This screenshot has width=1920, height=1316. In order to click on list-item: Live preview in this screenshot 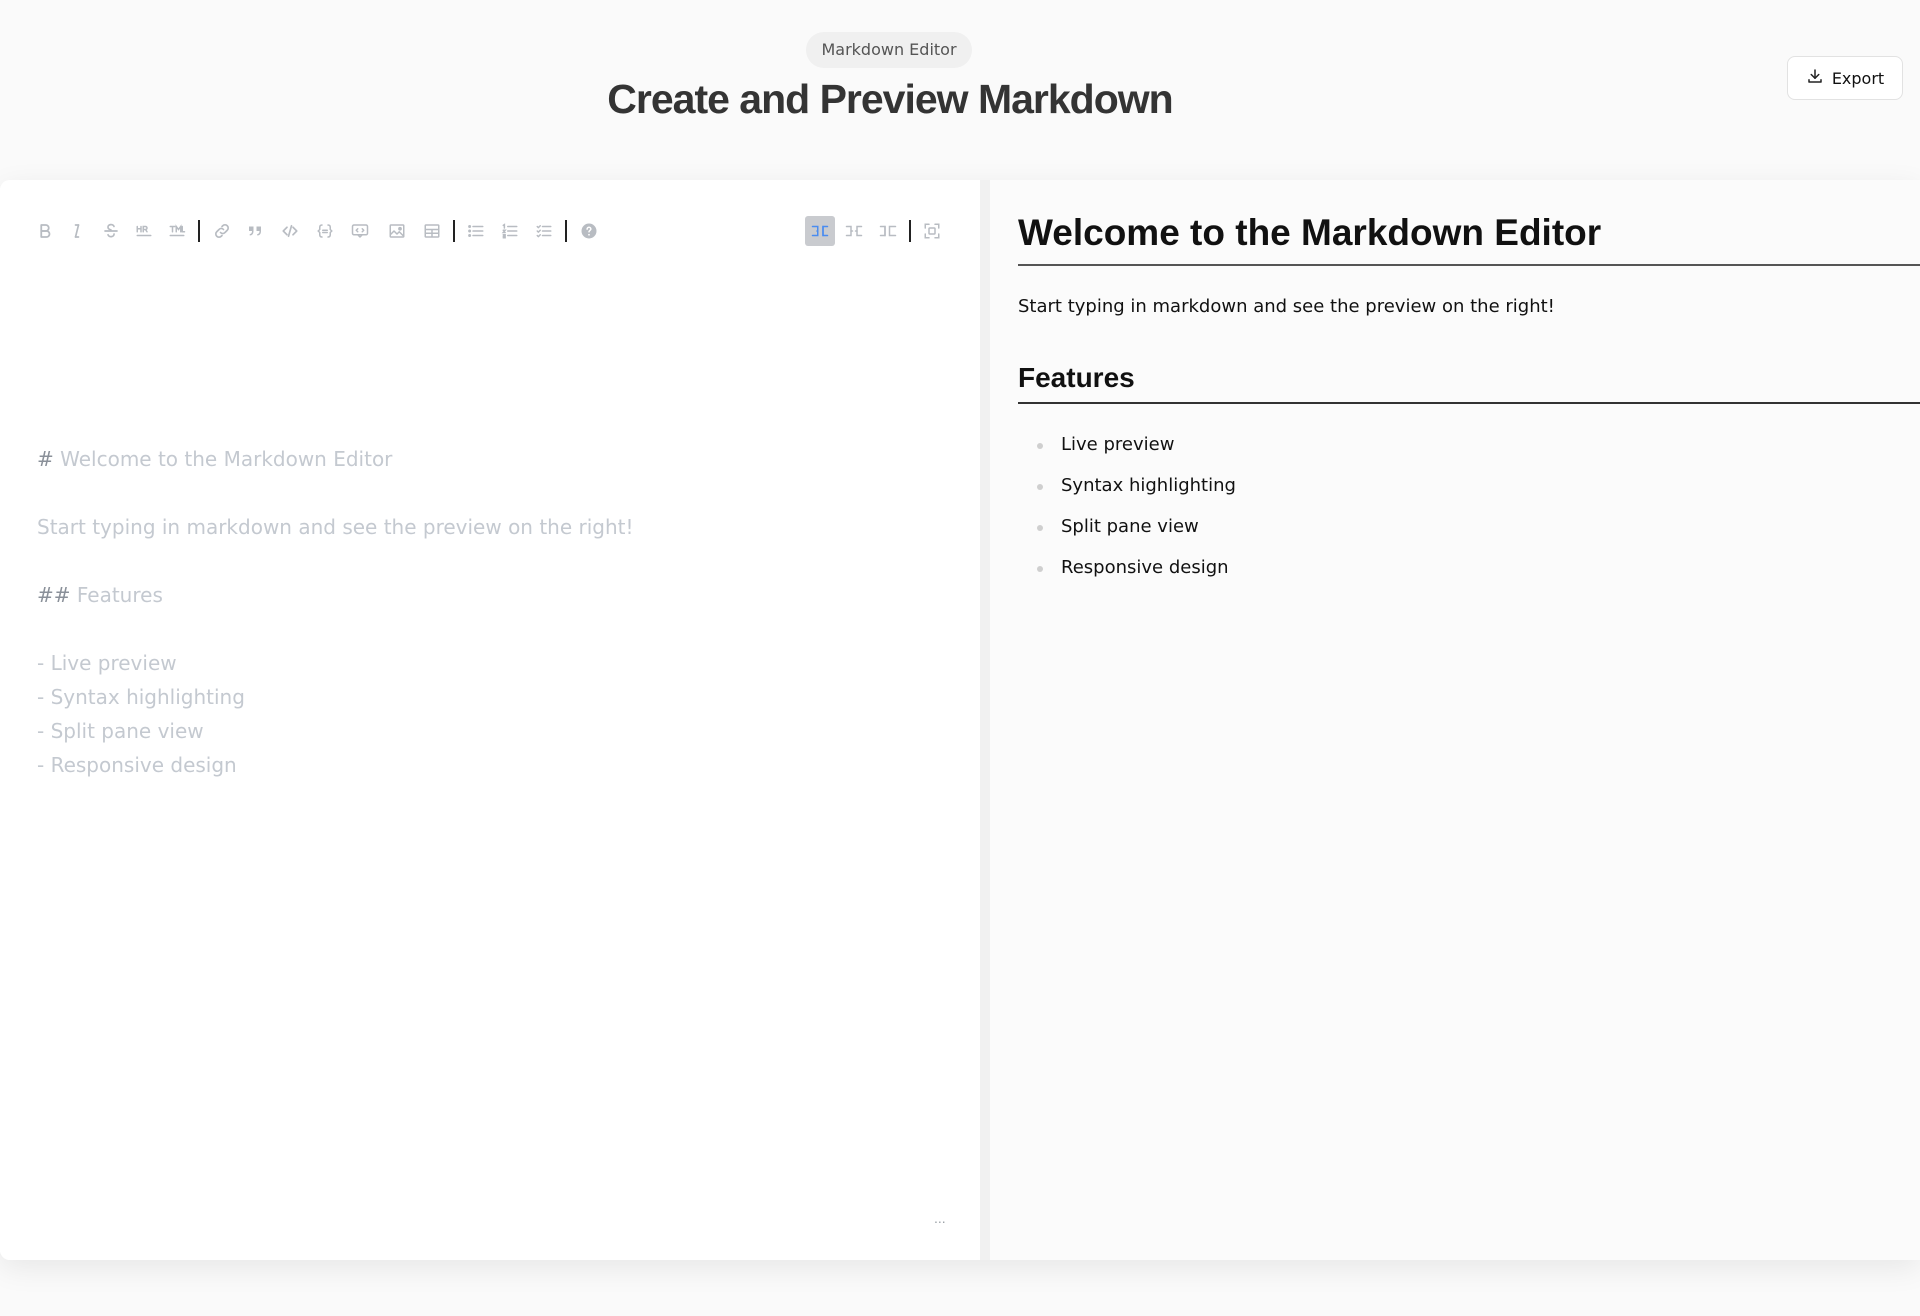, I will do `click(1127, 450)`.